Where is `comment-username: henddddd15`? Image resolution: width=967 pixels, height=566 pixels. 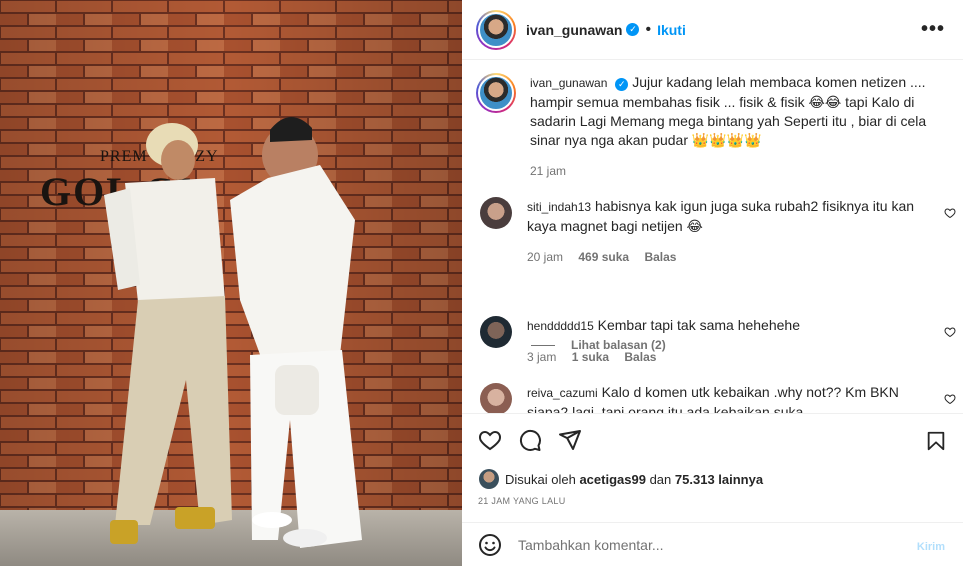 comment-username: henddddd15 is located at coordinates (560, 326).